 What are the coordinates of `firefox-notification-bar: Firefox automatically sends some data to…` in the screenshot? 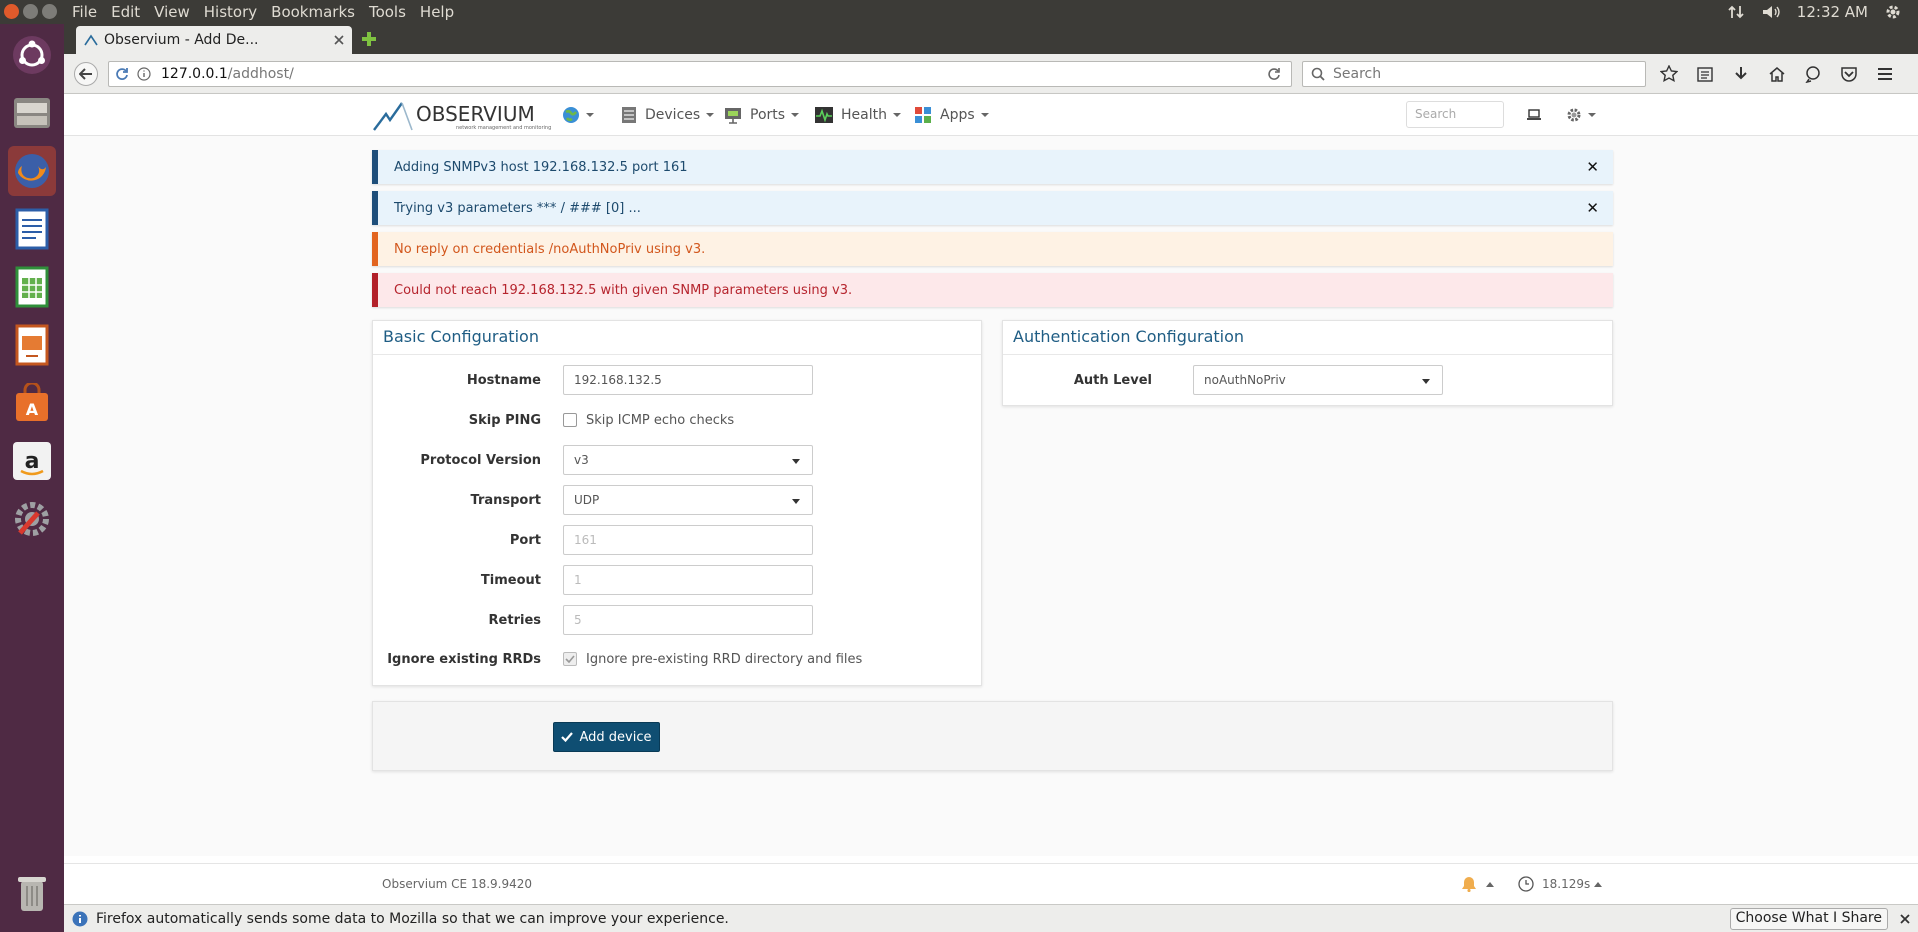 It's located at (991, 918).